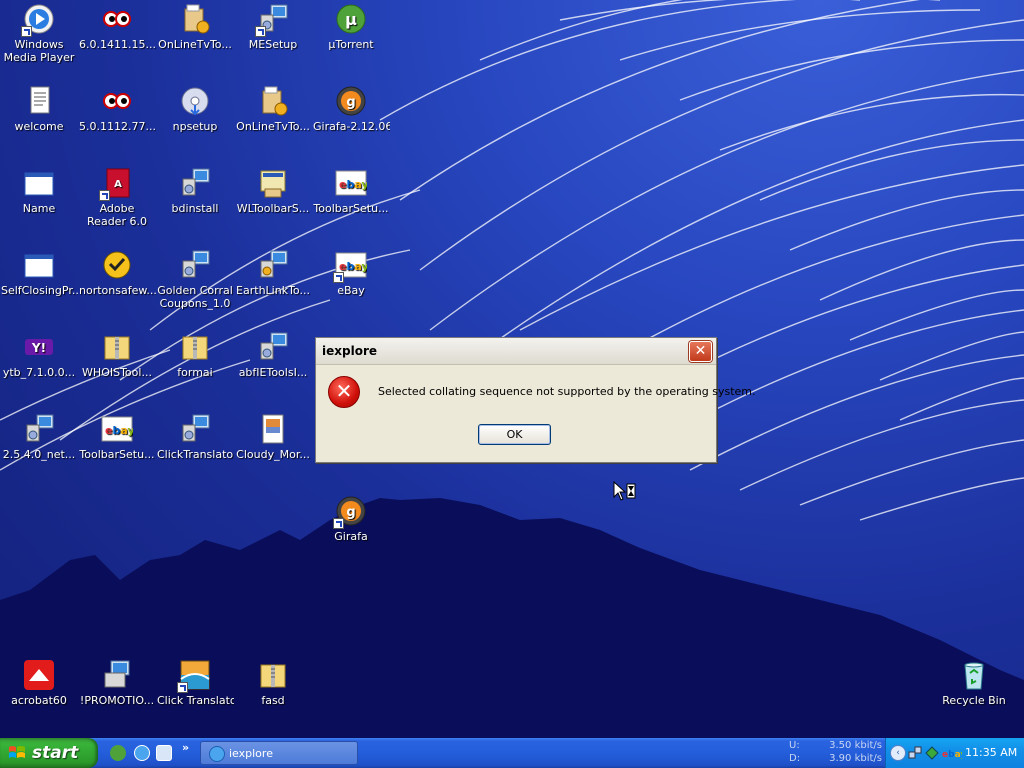 This screenshot has height=768, width=1024. Describe the element at coordinates (195, 126) in the screenshot. I see `desktop-icon-label: npsetup` at that location.